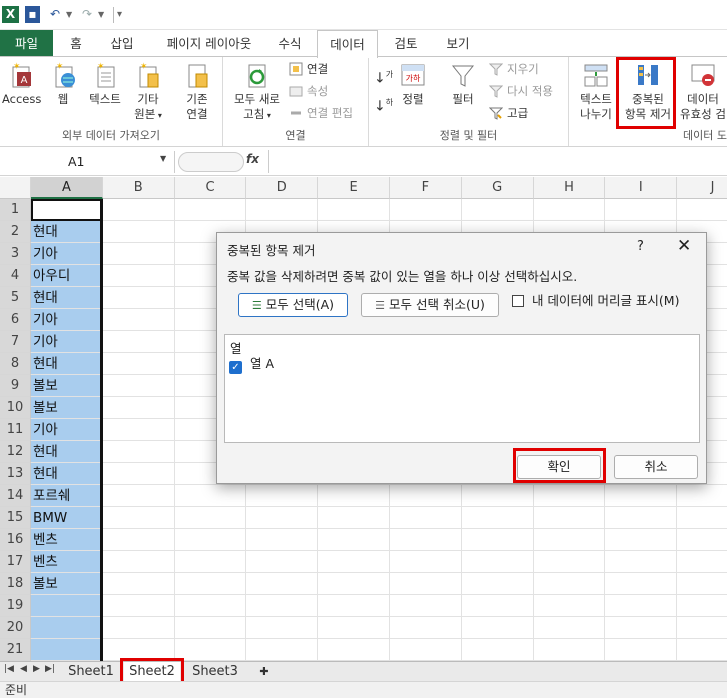 Image resolution: width=727 pixels, height=698 pixels. Describe the element at coordinates (290, 43) in the screenshot. I see `tab-formulas: 수식` at that location.